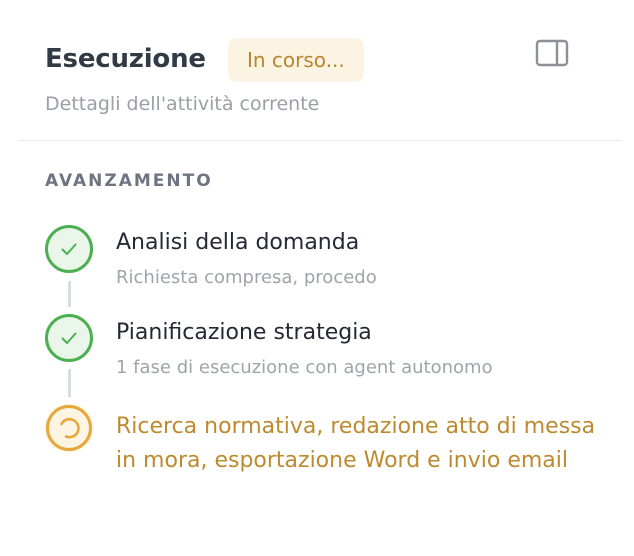  What do you see at coordinates (304, 367) in the screenshot?
I see `step-description: 1 fase di esecuzione con agent autonomo` at bounding box center [304, 367].